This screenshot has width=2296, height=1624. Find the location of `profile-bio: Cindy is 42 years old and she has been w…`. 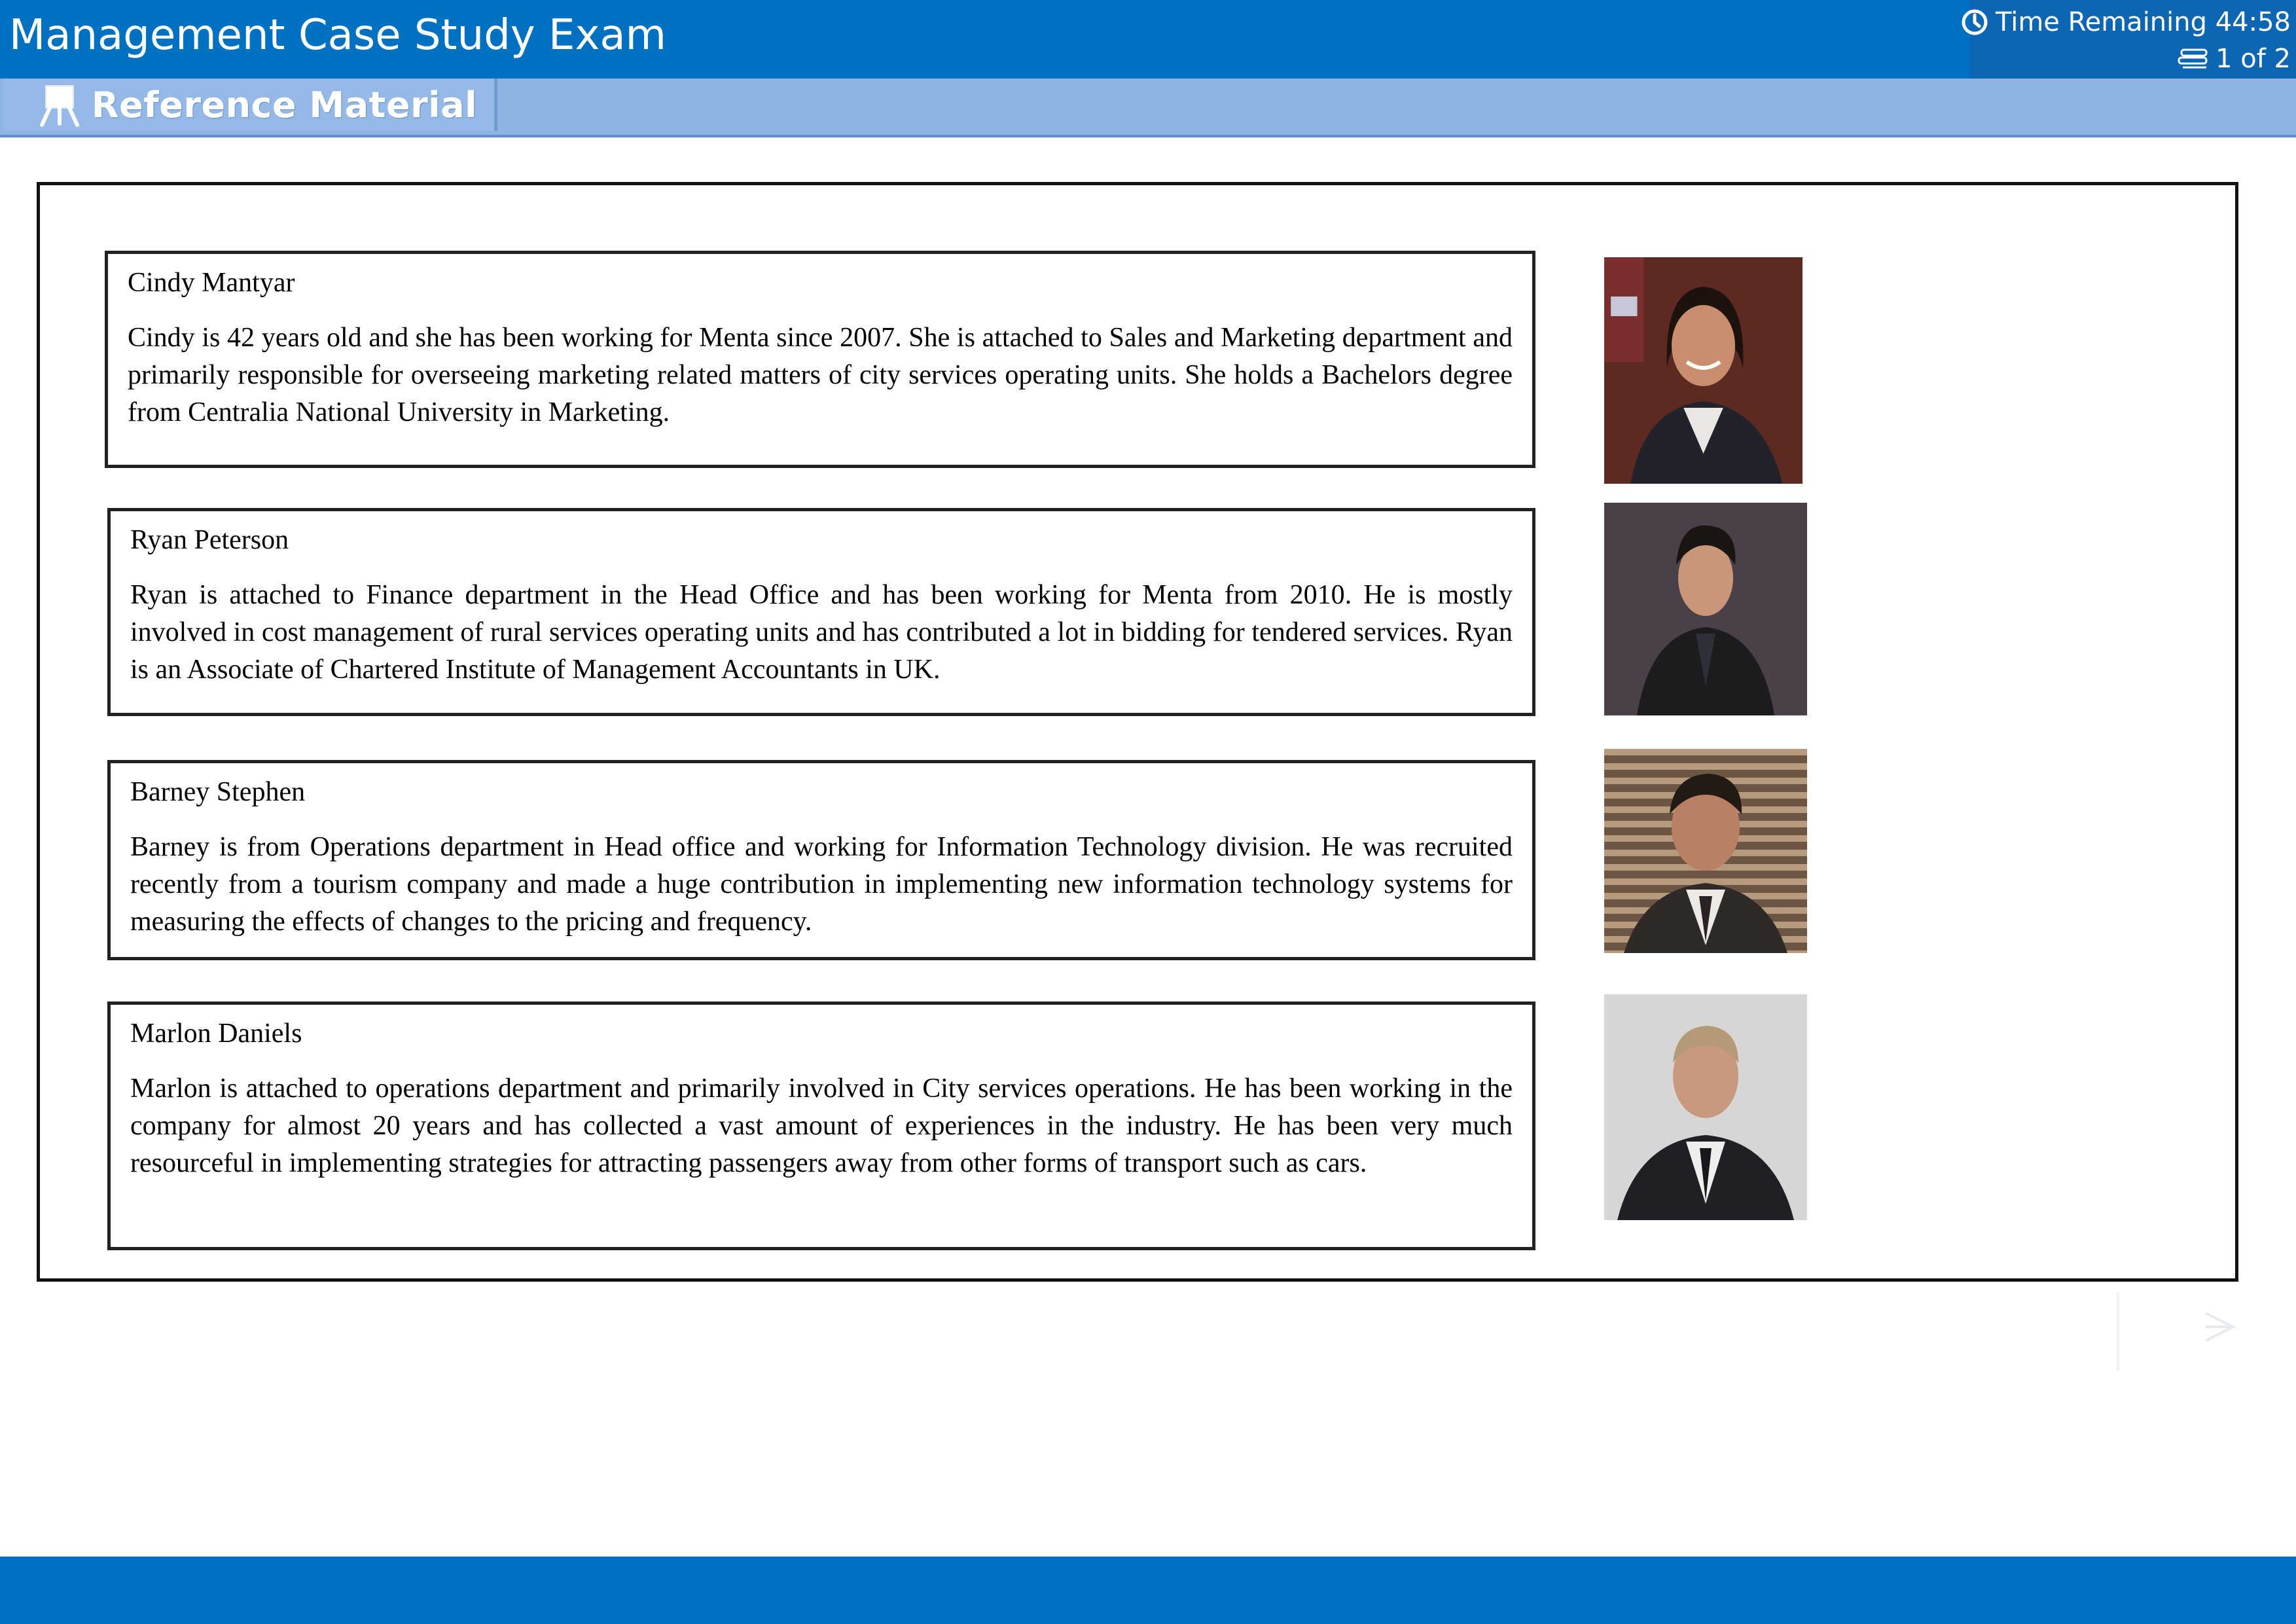

profile-bio: Cindy is 42 years old and she has been w… is located at coordinates (820, 375).